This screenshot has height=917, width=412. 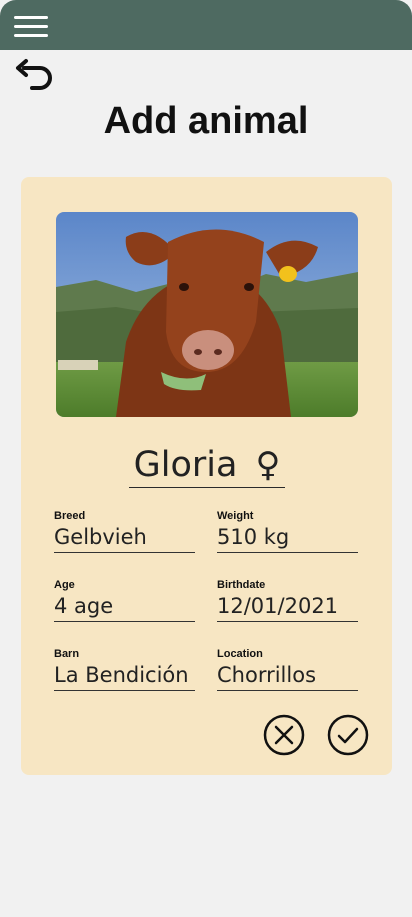 What do you see at coordinates (124, 607) in the screenshot?
I see `age-input: 4 age` at bounding box center [124, 607].